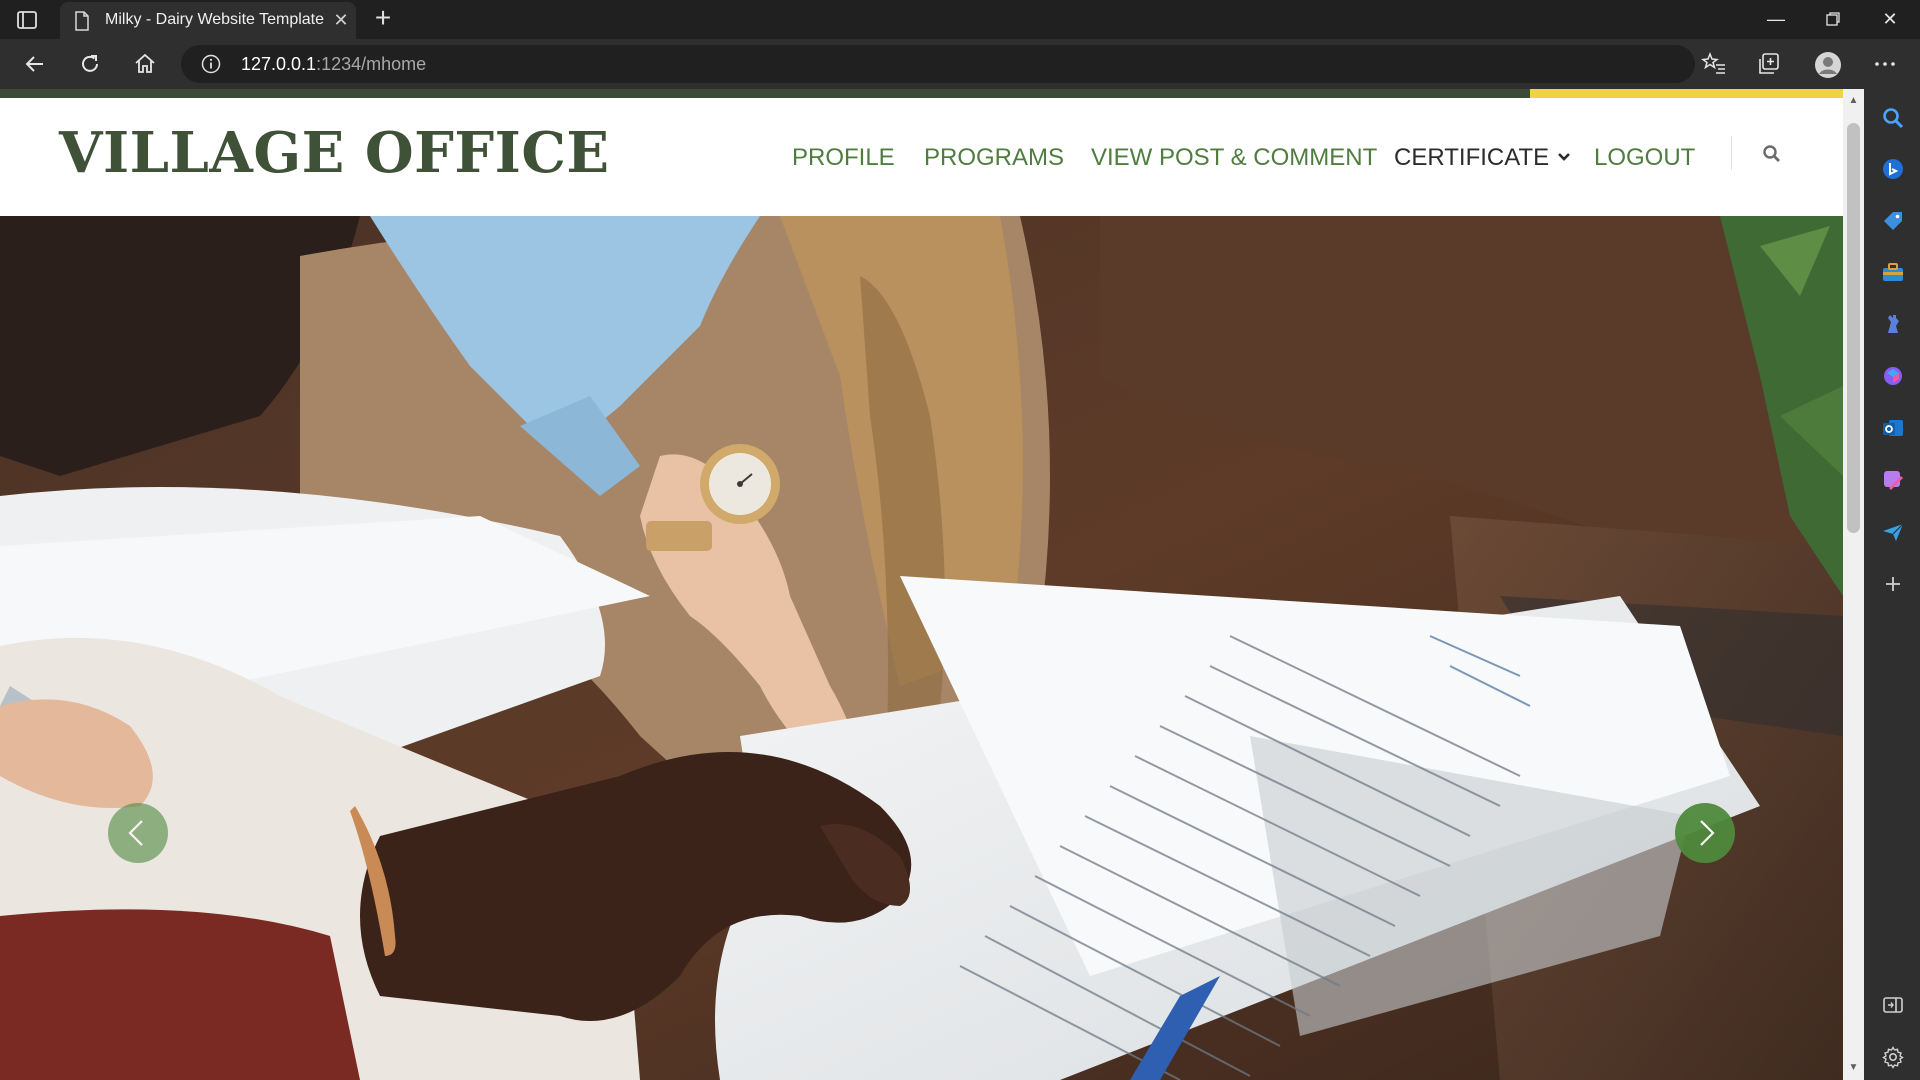 The width and height of the screenshot is (1920, 1080). Describe the element at coordinates (341, 20) in the screenshot. I see `tab-close-icon: ✕` at that location.